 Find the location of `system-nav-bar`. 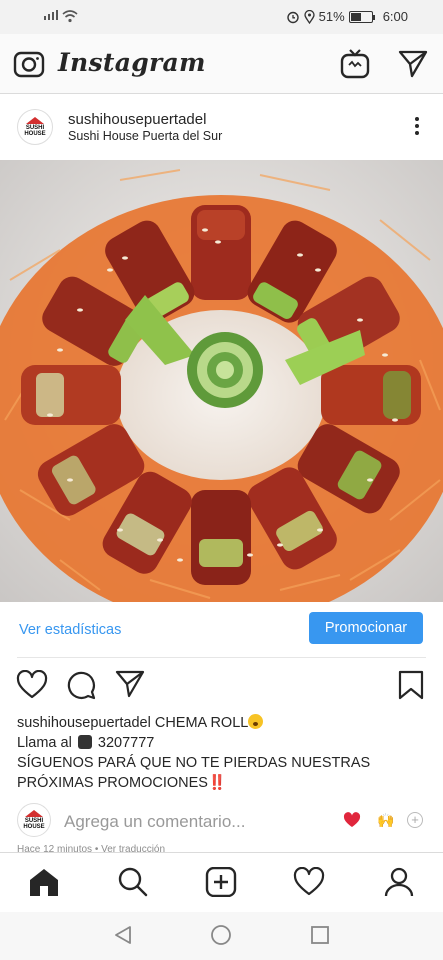

system-nav-bar is located at coordinates (221, 936).